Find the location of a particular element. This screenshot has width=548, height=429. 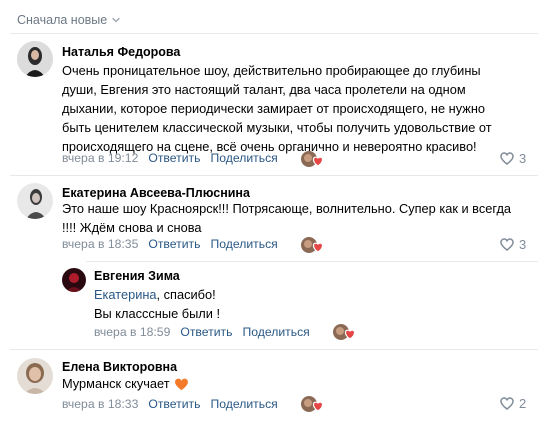

sort-dropdown: Сначала новые is located at coordinates (69, 20).